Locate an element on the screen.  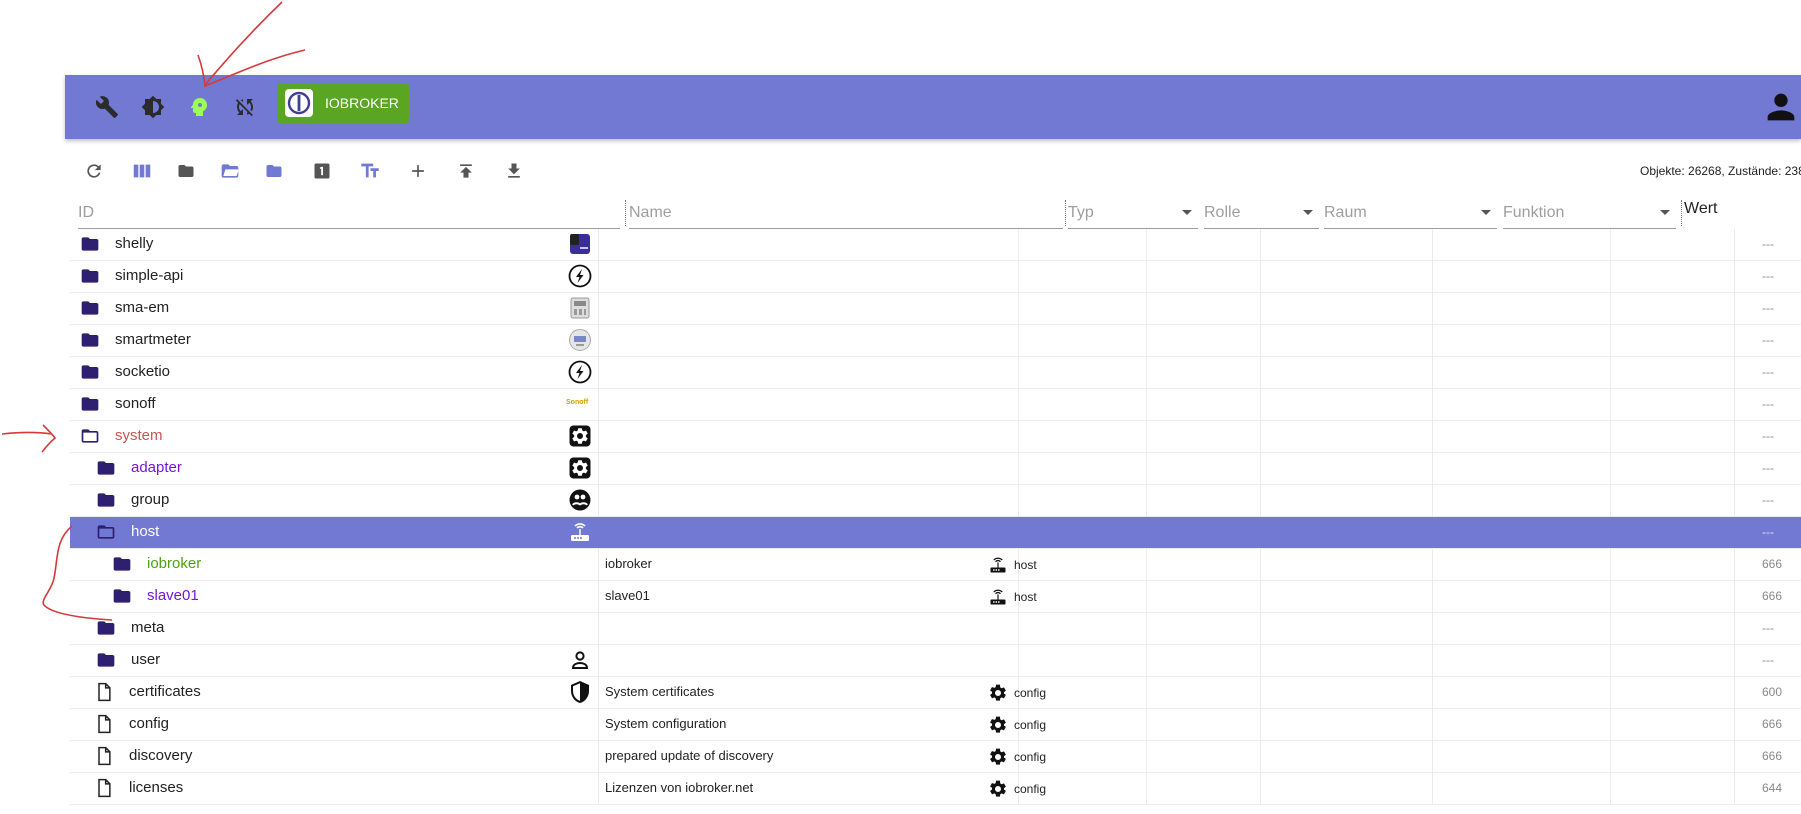
table-row-selected: host --- is located at coordinates (935, 533).